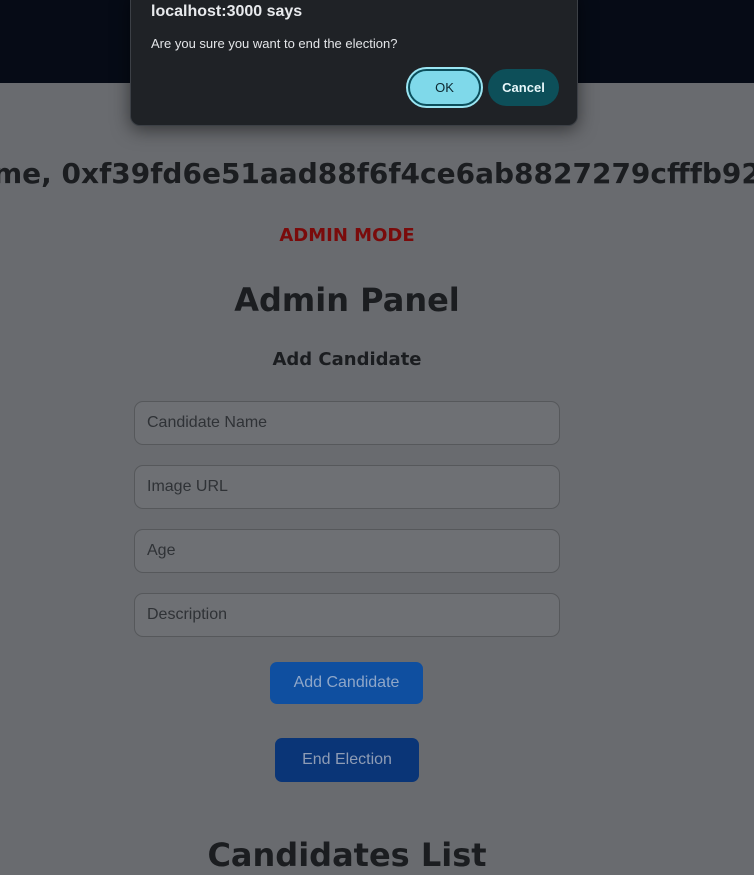  Describe the element at coordinates (227, 11) in the screenshot. I see `dialog-title: localhost:3000 says` at that location.